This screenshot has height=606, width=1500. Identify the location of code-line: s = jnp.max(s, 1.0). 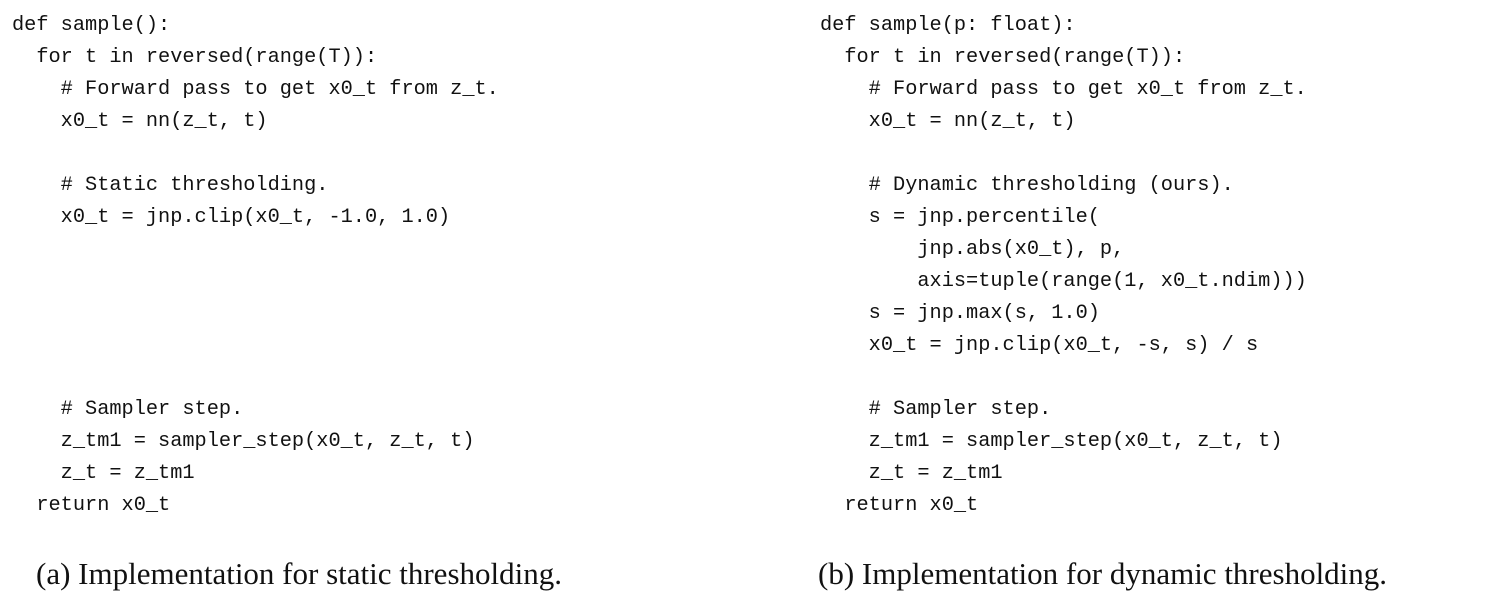
(960, 313).